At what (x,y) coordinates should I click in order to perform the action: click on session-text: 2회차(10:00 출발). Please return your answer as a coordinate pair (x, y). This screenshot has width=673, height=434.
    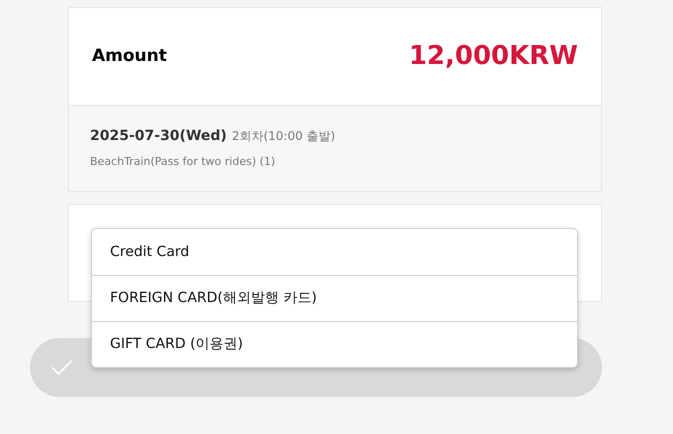
    Looking at the image, I should click on (284, 136).